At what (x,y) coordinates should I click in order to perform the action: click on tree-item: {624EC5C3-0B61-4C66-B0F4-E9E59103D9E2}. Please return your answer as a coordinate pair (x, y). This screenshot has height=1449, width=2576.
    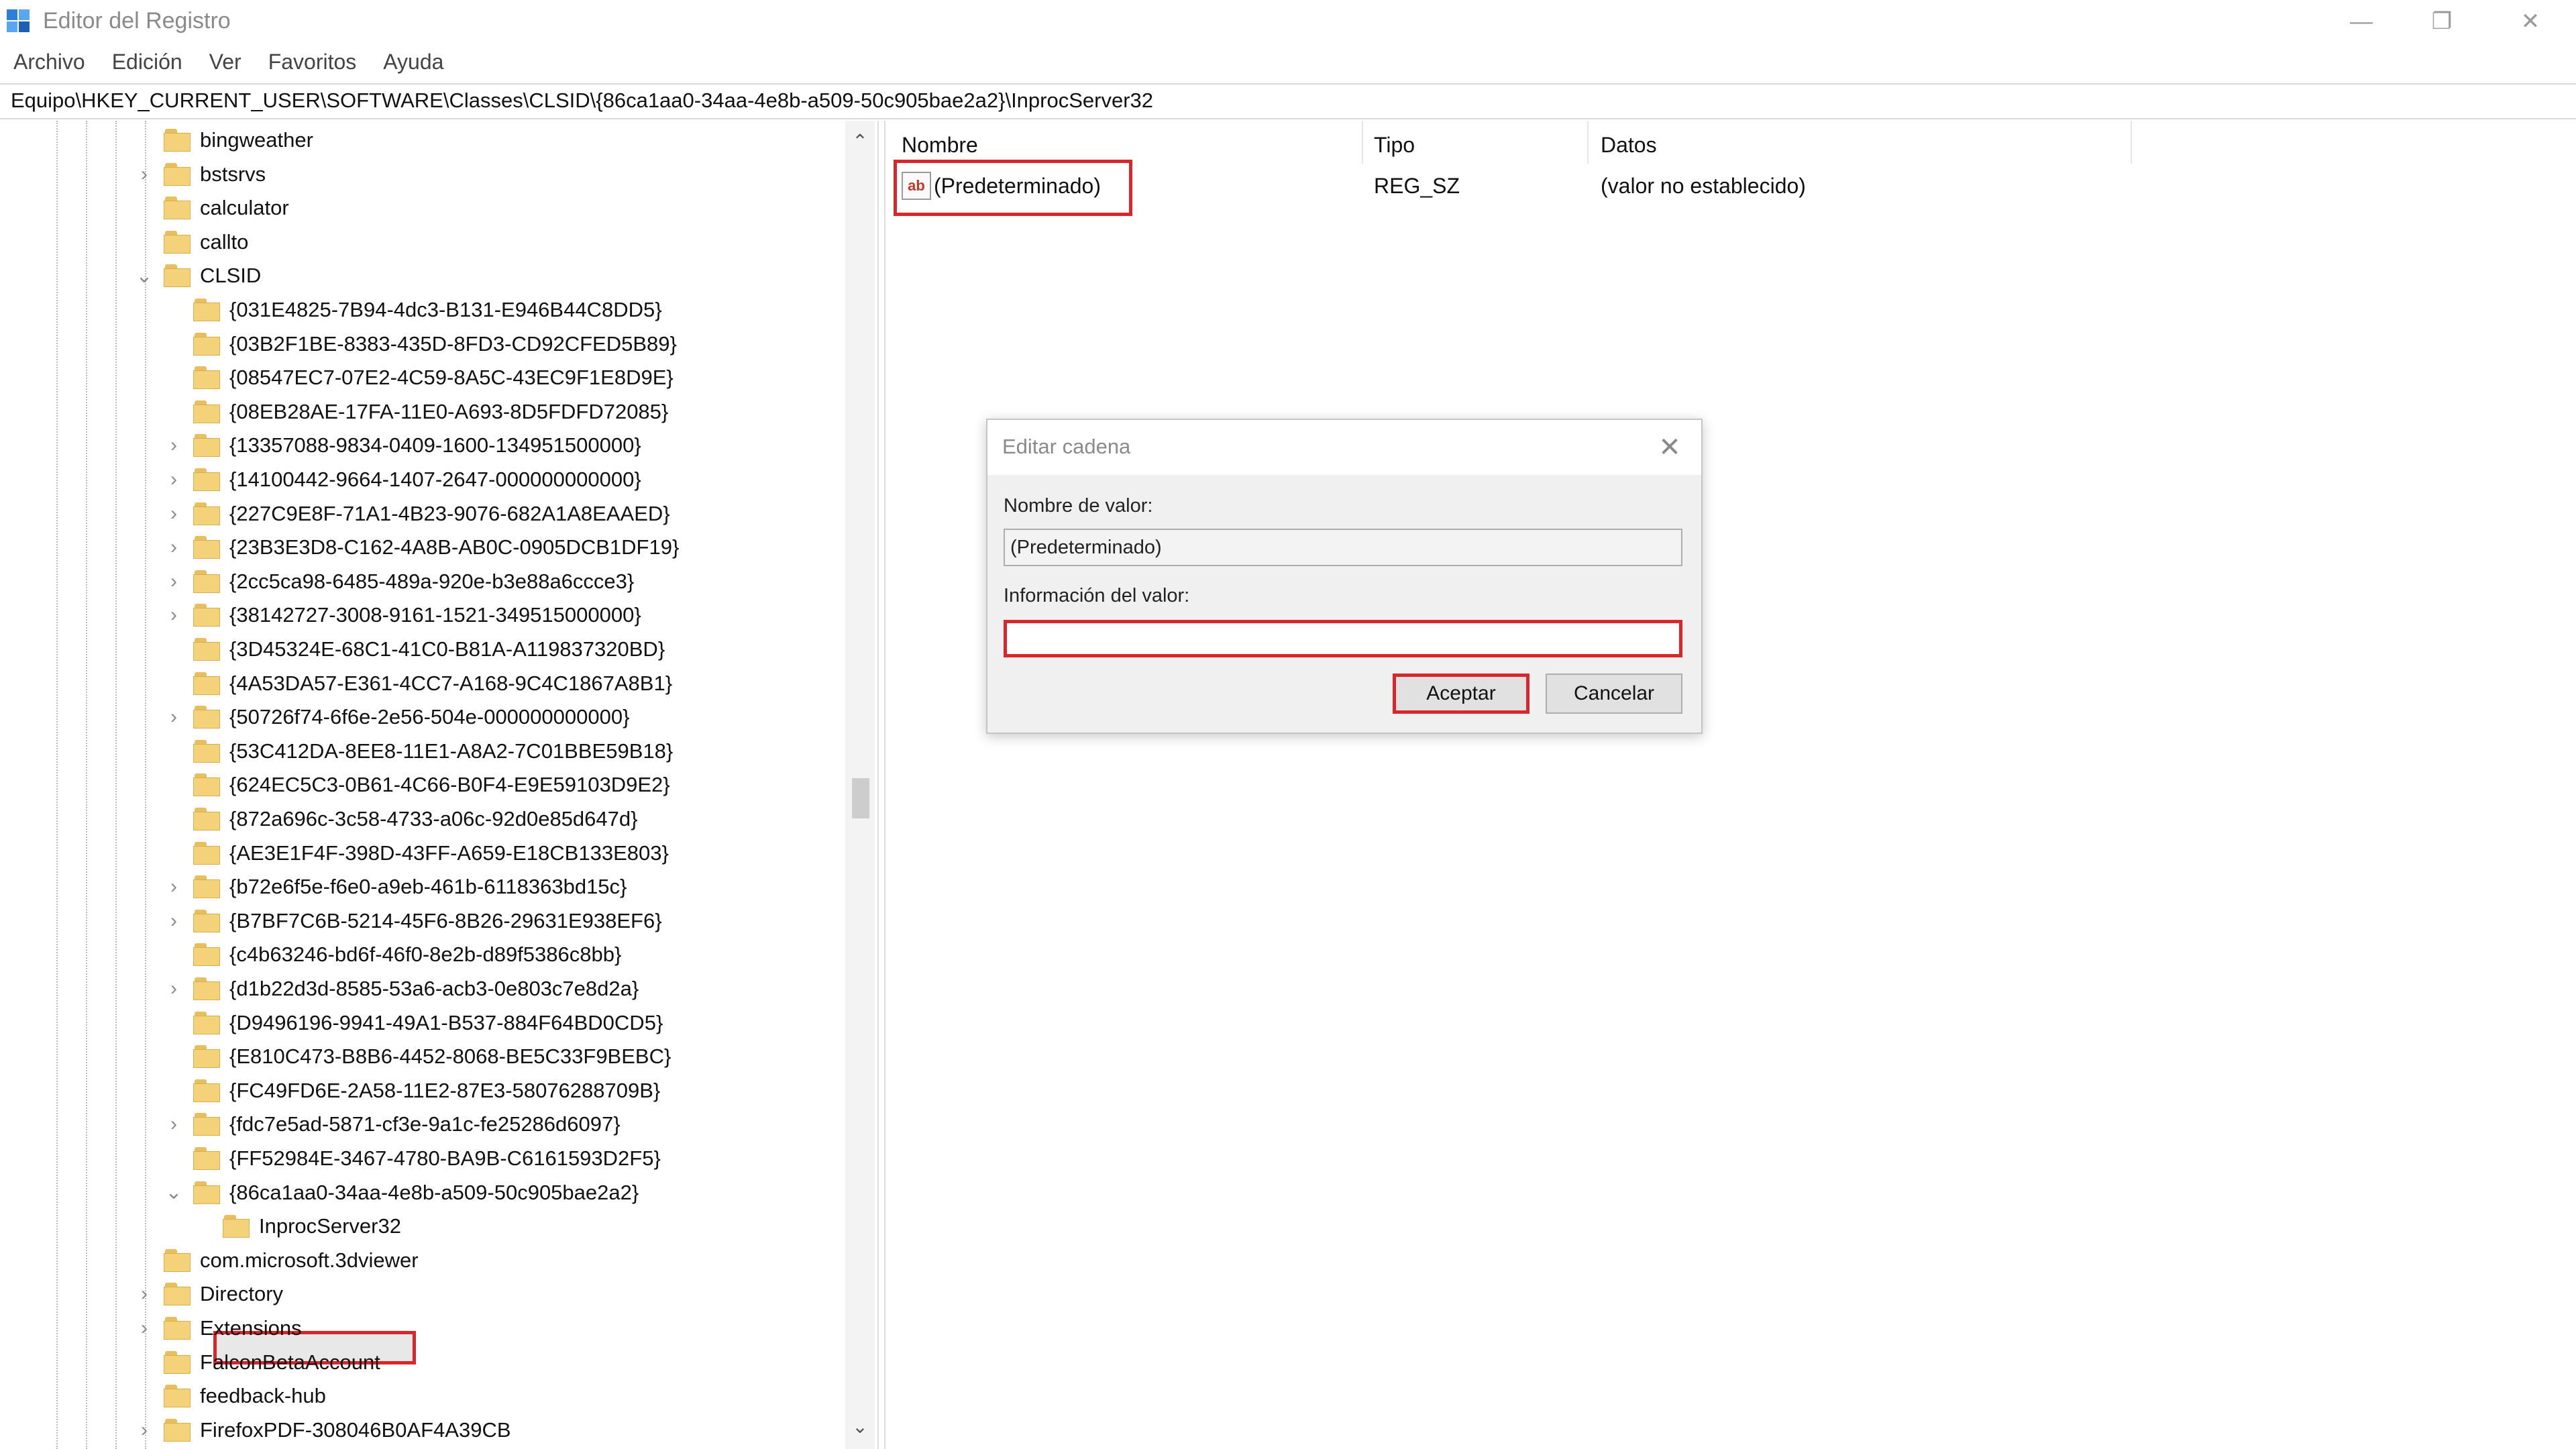
    Looking at the image, I should click on (419, 785).